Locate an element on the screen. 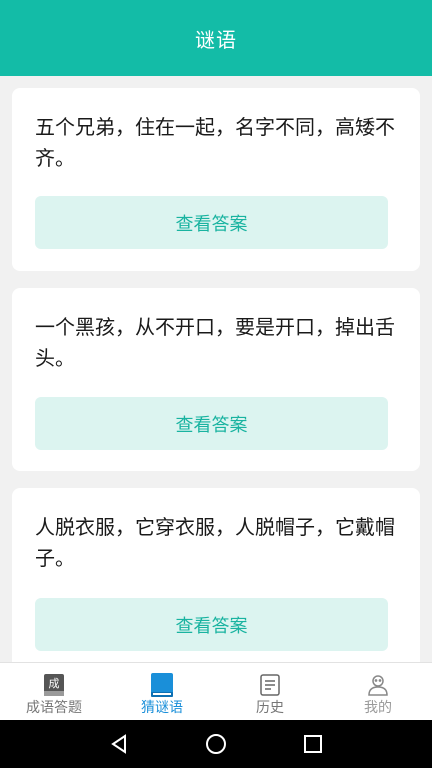 This screenshot has height=768, width=432. back-button is located at coordinates (119, 744).